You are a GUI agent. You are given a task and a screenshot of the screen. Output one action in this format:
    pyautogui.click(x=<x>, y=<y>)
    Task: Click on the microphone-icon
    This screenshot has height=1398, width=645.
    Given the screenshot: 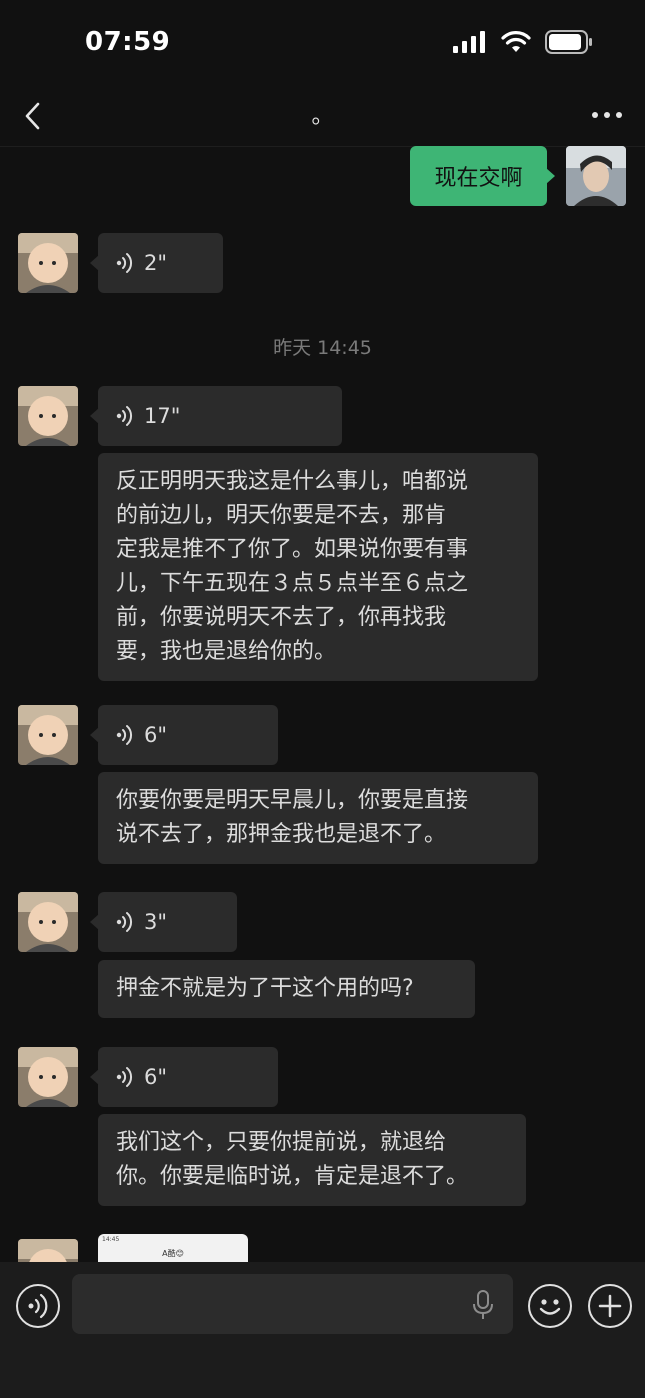 What is the action you would take?
    pyautogui.click(x=483, y=1305)
    